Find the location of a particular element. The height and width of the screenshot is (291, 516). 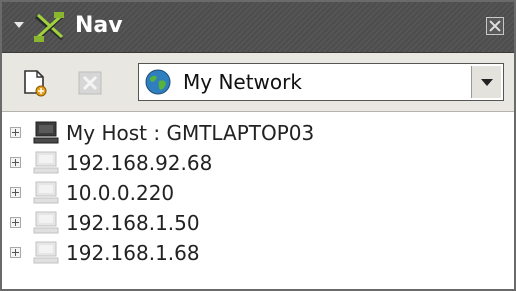

close-panel-button is located at coordinates (495, 26).